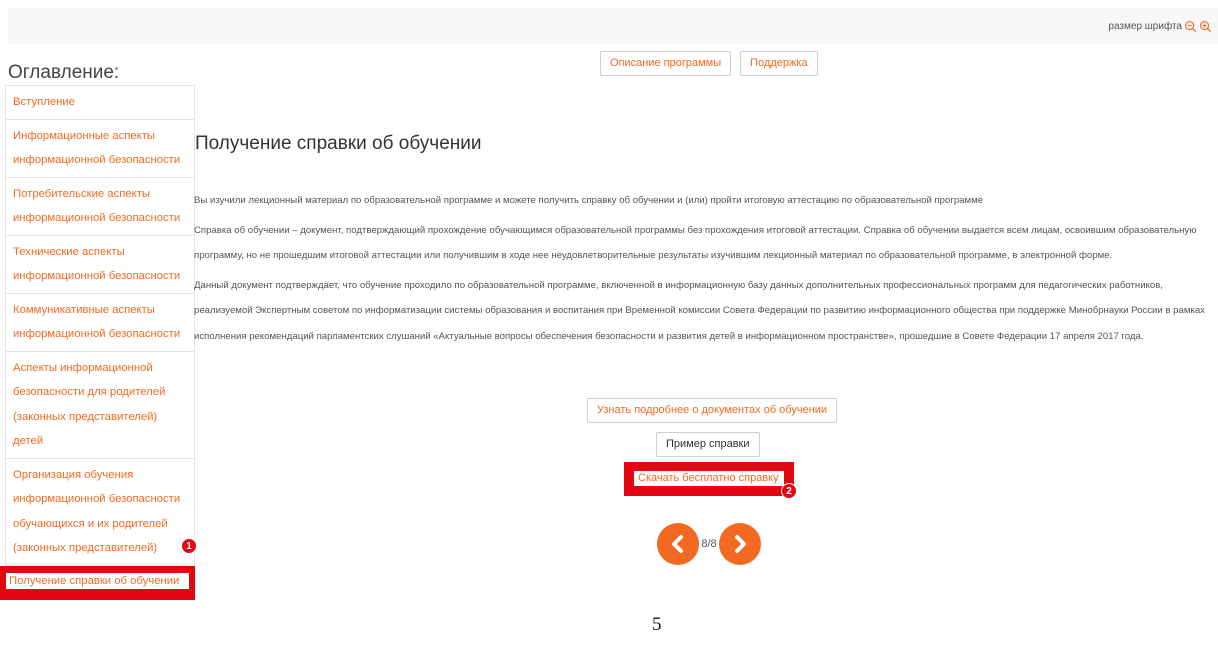 Image resolution: width=1218 pixels, height=648 pixels. Describe the element at coordinates (657, 624) in the screenshot. I see `page-number: 5` at that location.